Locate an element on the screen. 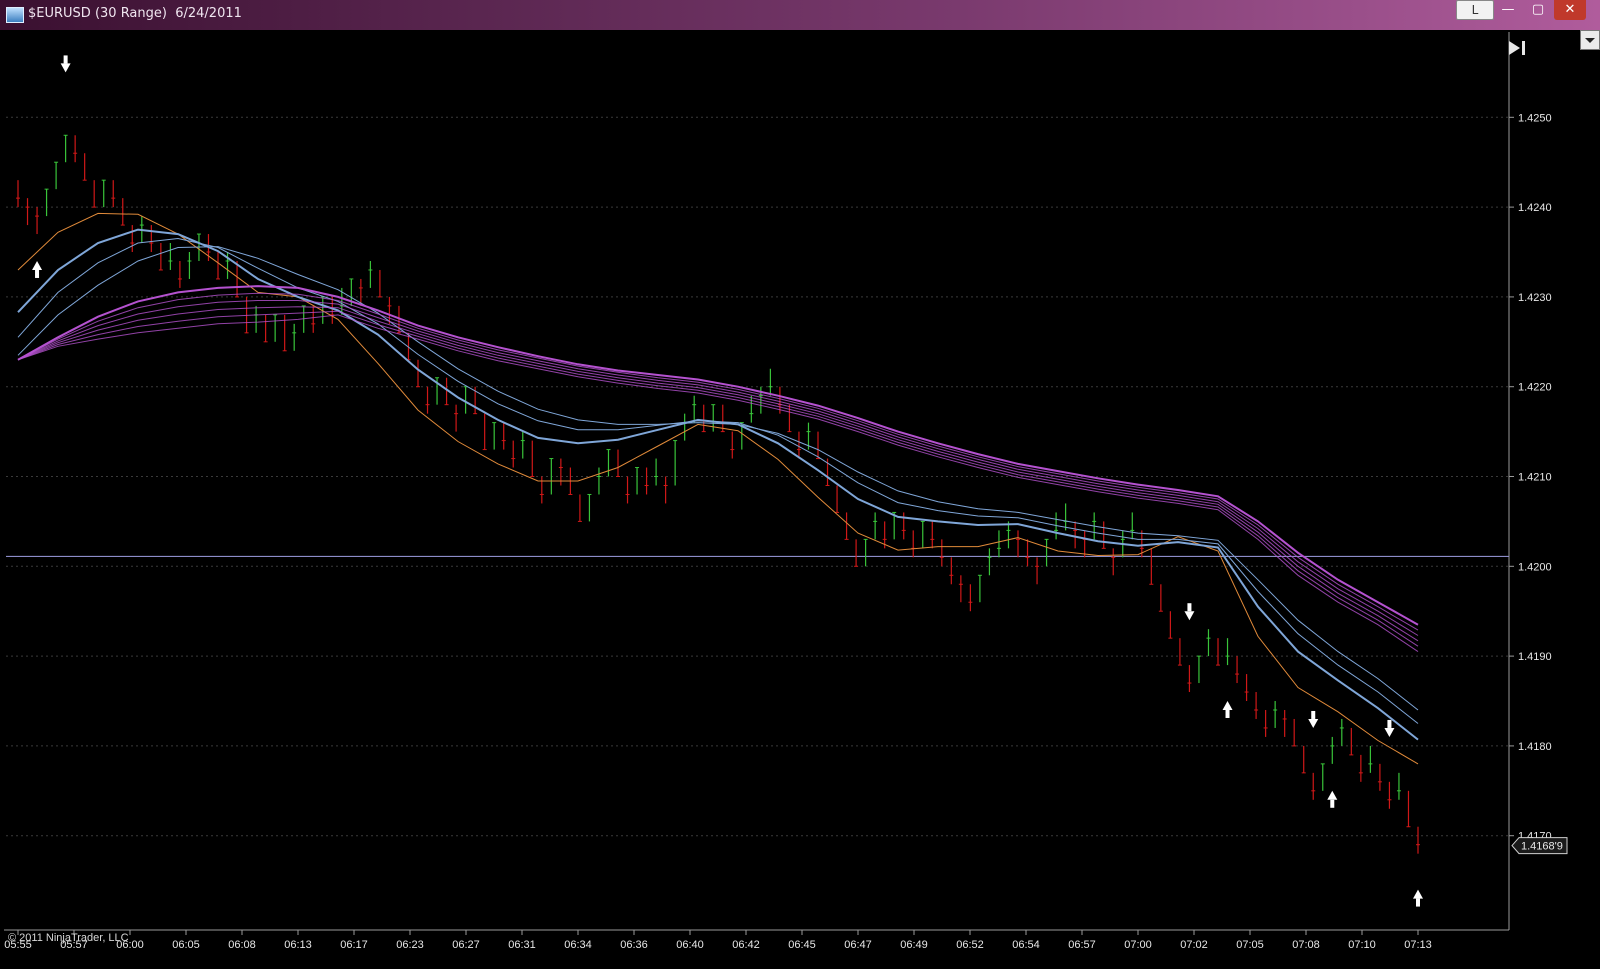 Image resolution: width=1600 pixels, height=969 pixels. x-tick-label: 06:36 is located at coordinates (634, 945).